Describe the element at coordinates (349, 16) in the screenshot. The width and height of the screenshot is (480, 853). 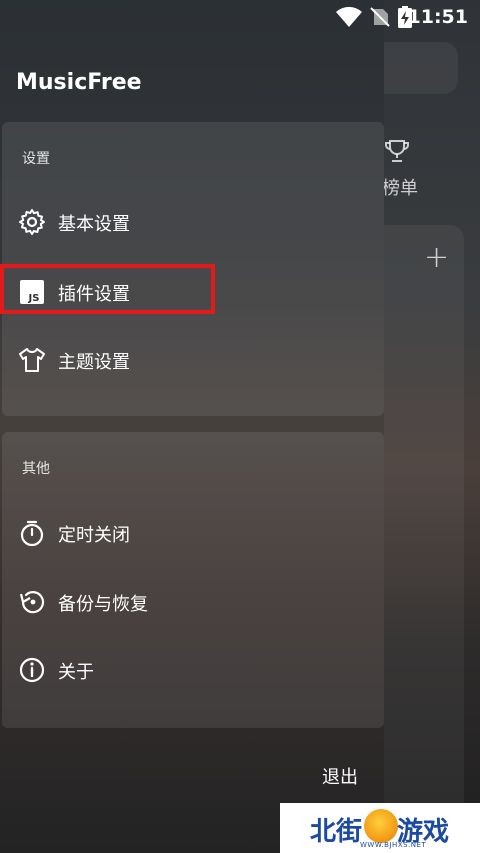
I see `wifi-icon` at that location.